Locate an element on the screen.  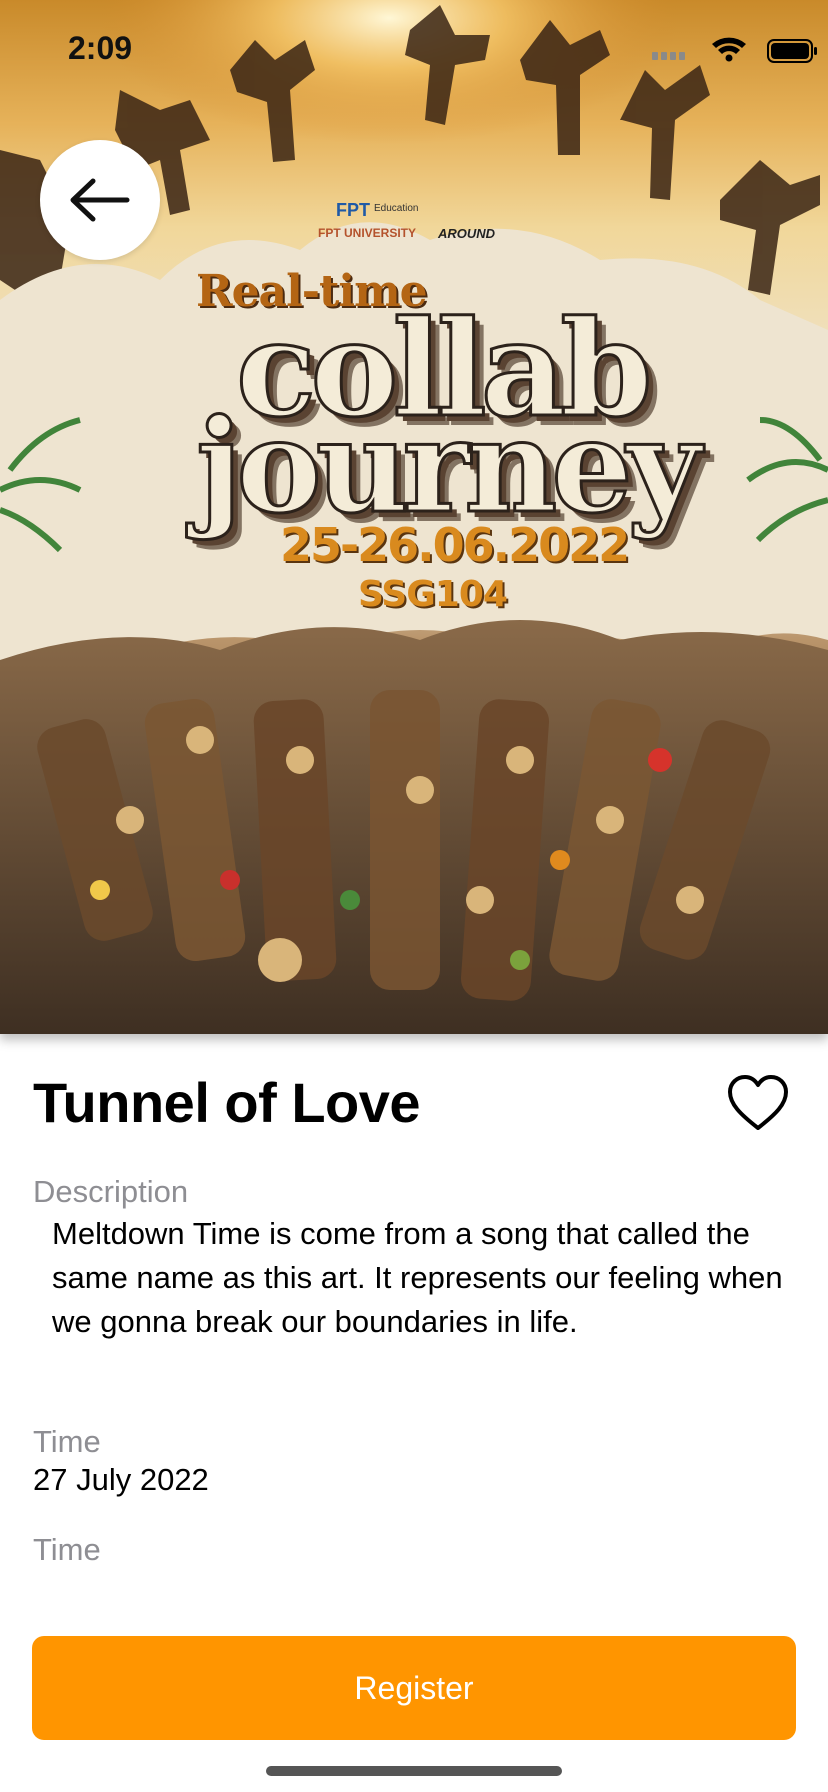
time-label: Time is located at coordinates (67, 1441).